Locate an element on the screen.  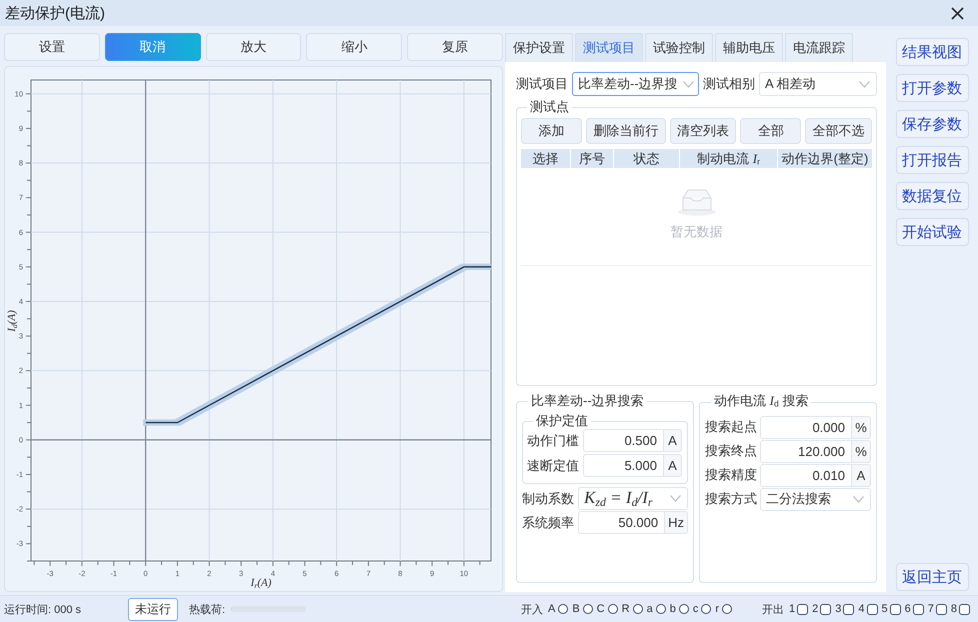
column-header: 序号 is located at coordinates (592, 158).